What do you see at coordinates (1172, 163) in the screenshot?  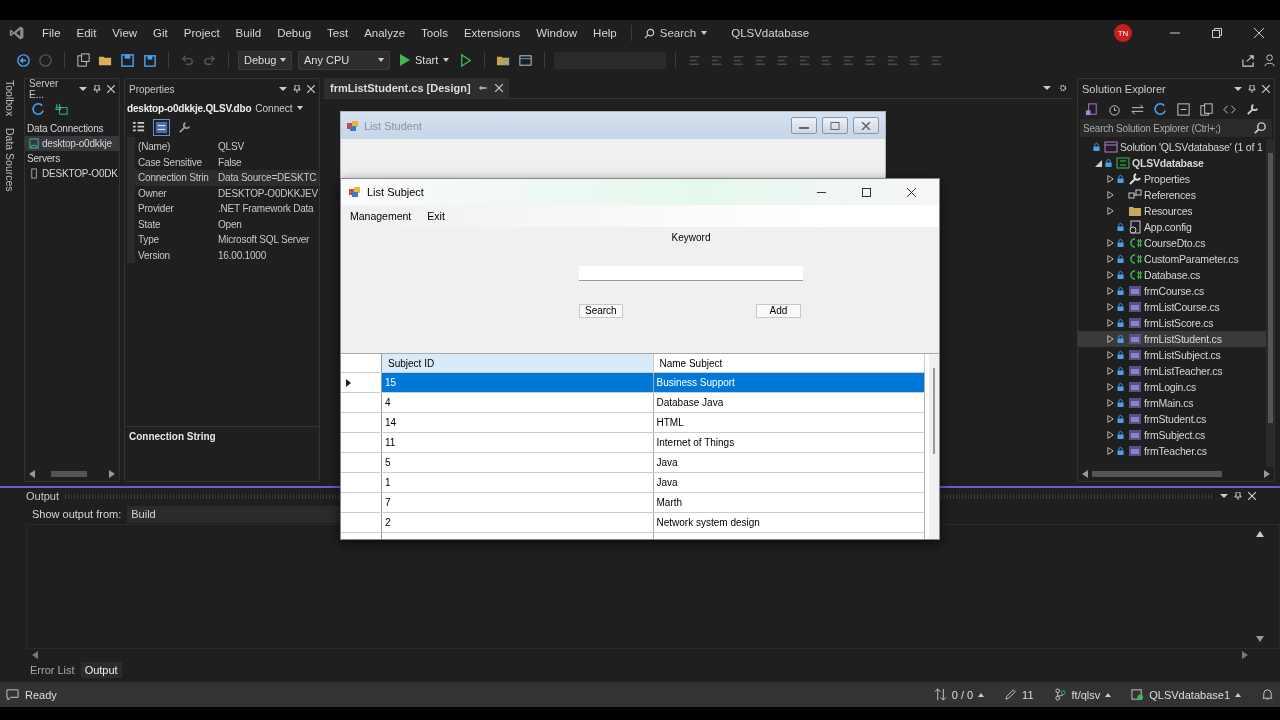 I see `tree-item: QLSVdatabase` at bounding box center [1172, 163].